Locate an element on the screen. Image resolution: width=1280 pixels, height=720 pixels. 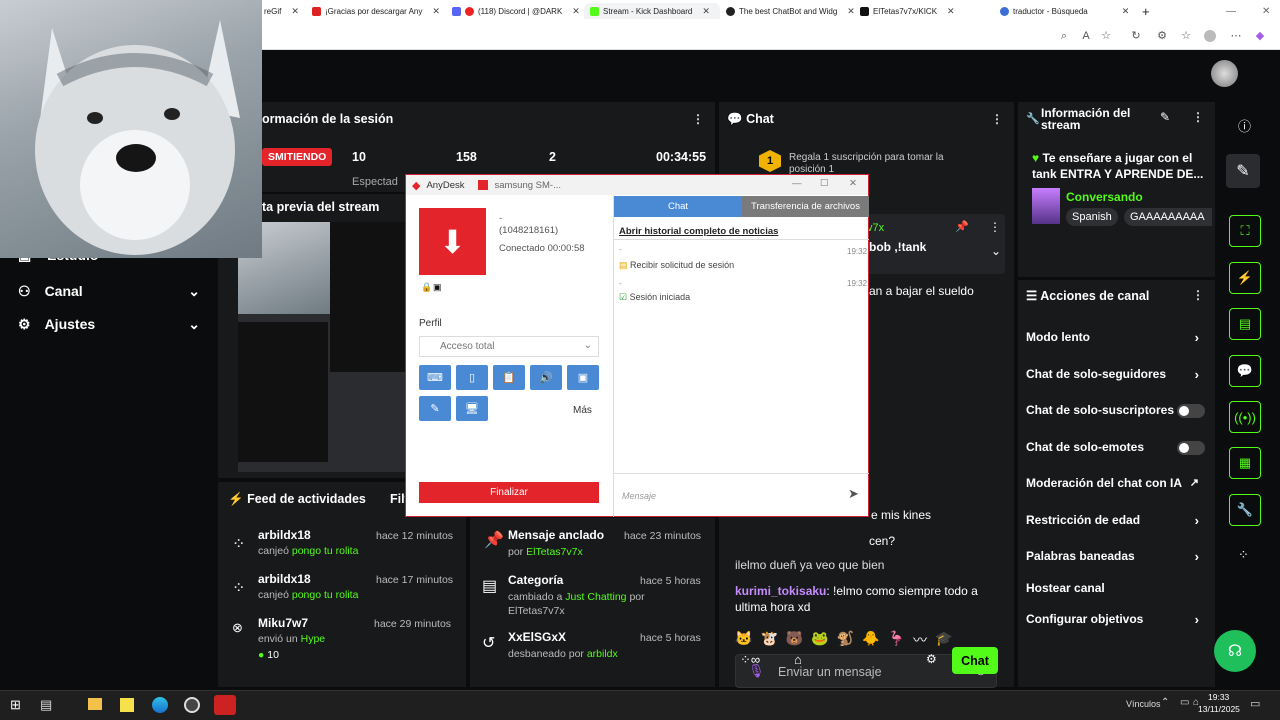
send-chat-button: Chat is located at coordinates (975, 660).